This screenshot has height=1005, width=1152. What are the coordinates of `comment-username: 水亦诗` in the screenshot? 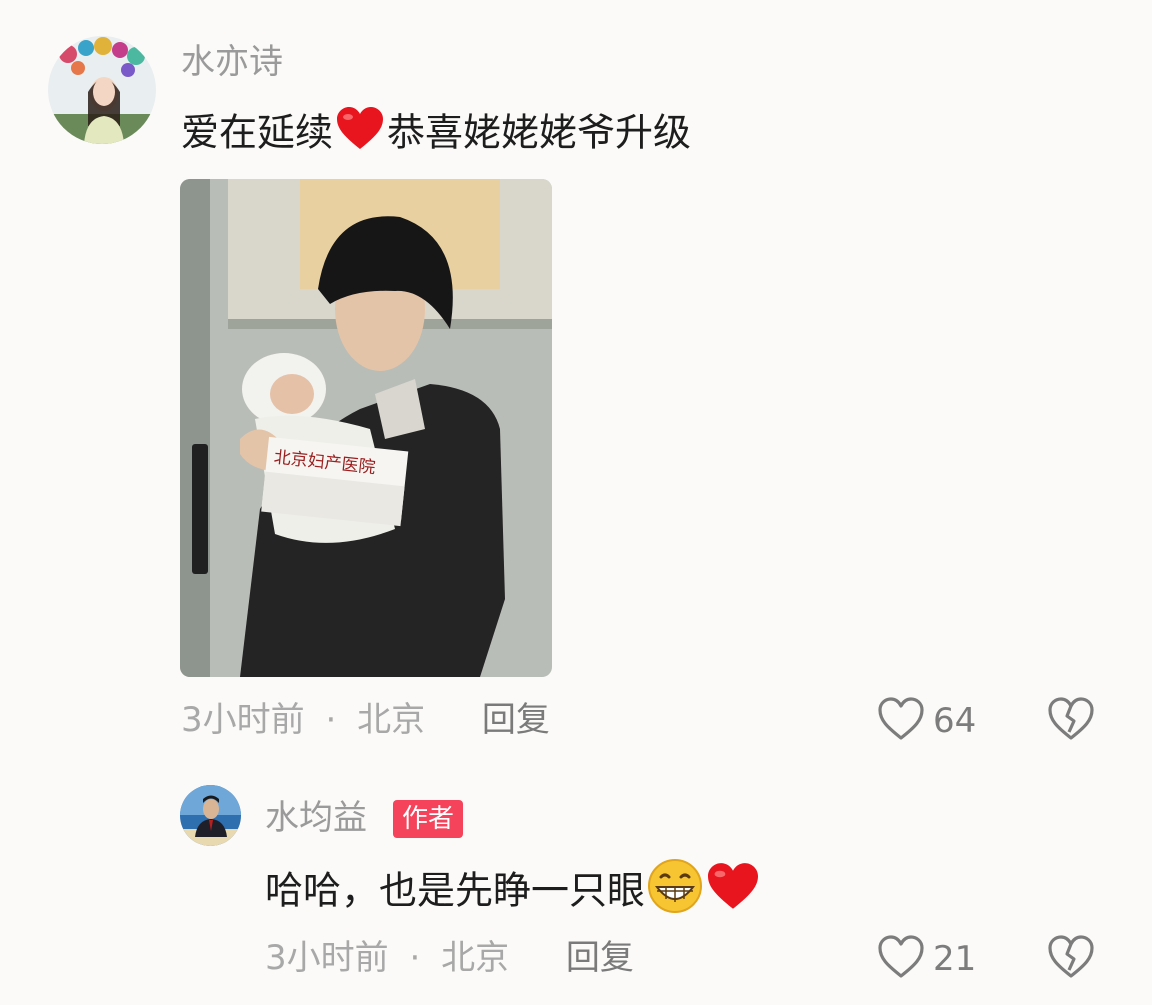 It's located at (232, 62).